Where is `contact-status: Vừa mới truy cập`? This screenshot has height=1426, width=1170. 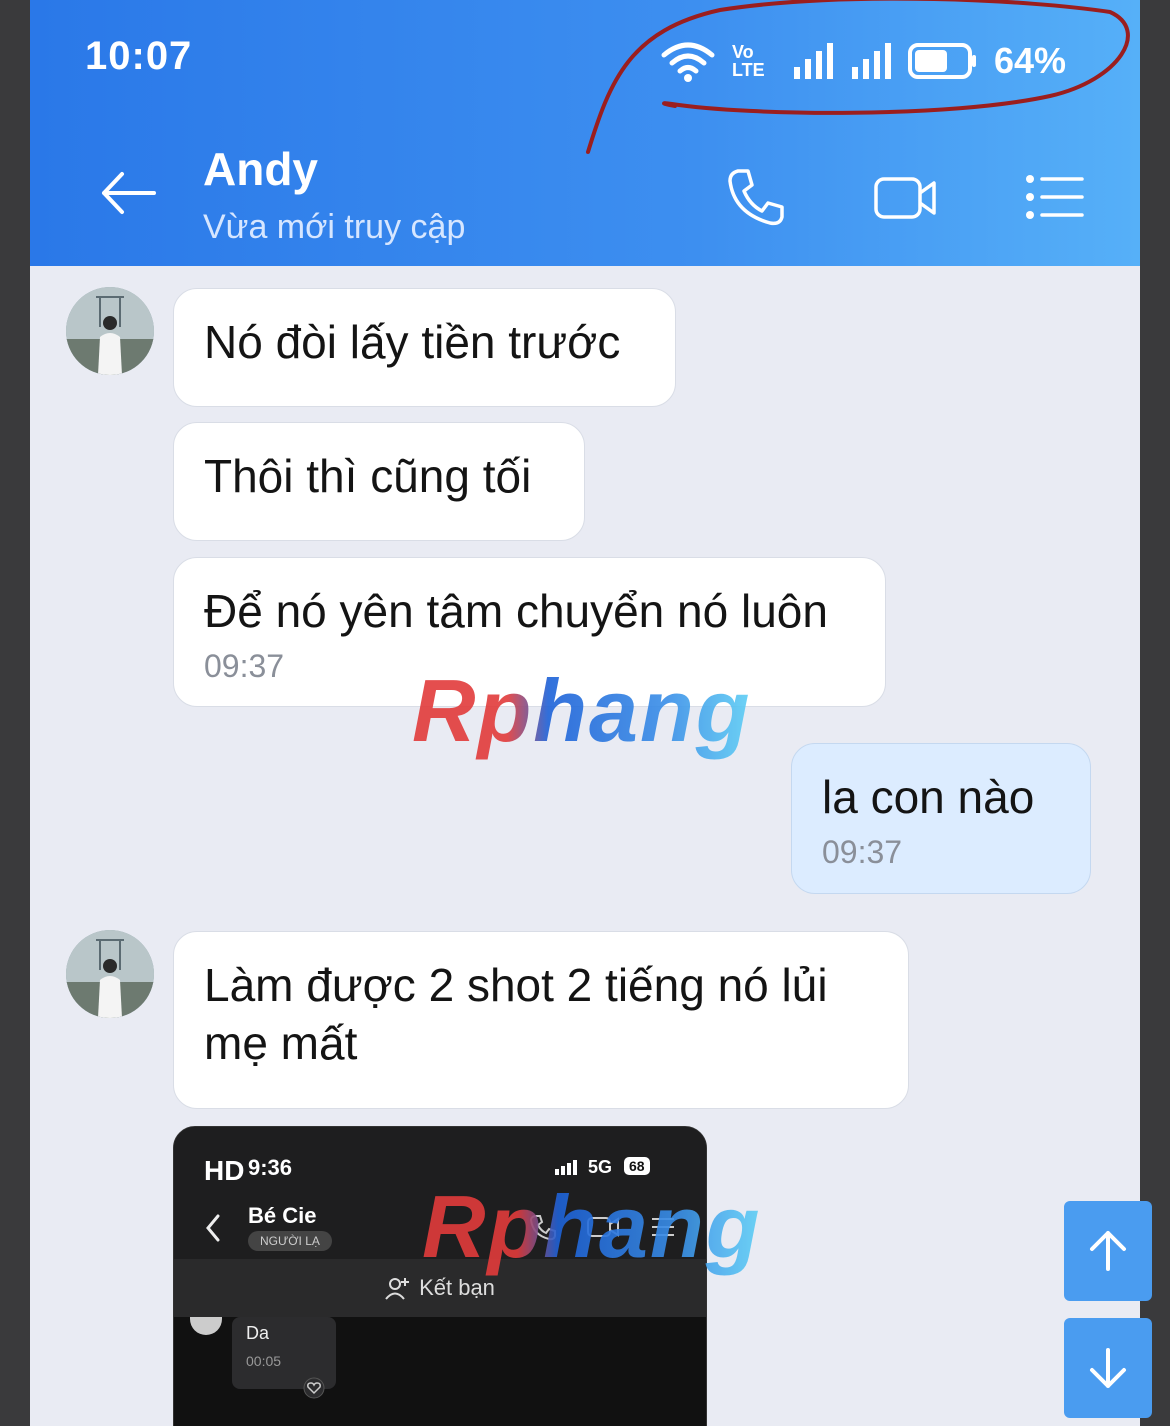 contact-status: Vừa mới truy cập is located at coordinates (334, 227).